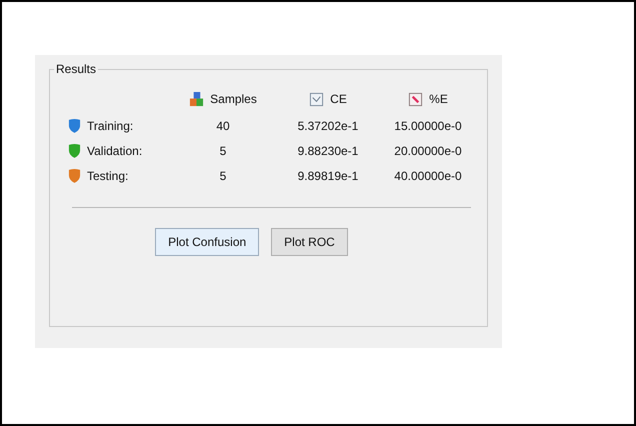  What do you see at coordinates (328, 151) in the screenshot?
I see `table-cell: 9.88230e-1` at bounding box center [328, 151].